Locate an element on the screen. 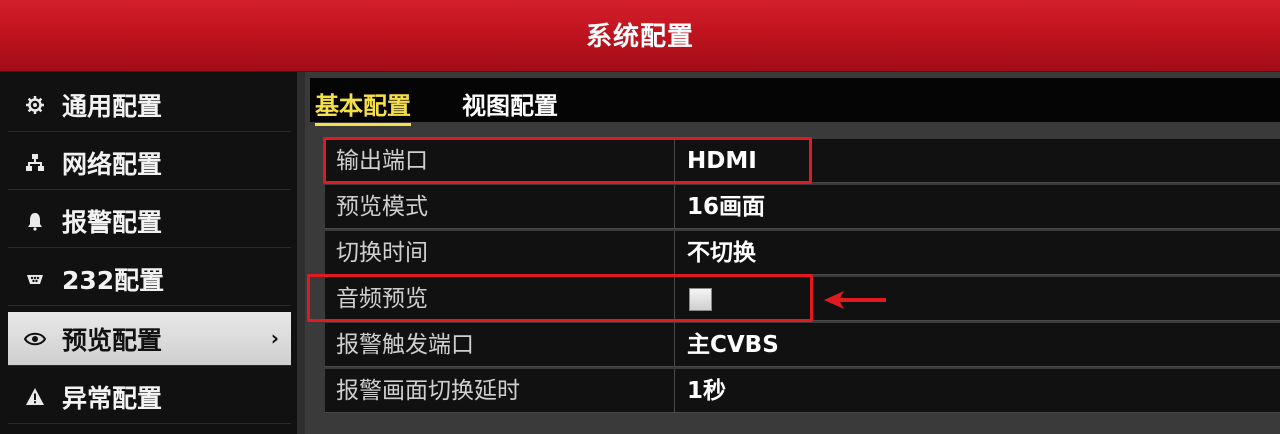 The height and width of the screenshot is (434, 1280). arrow-left-icon is located at coordinates (855, 300).